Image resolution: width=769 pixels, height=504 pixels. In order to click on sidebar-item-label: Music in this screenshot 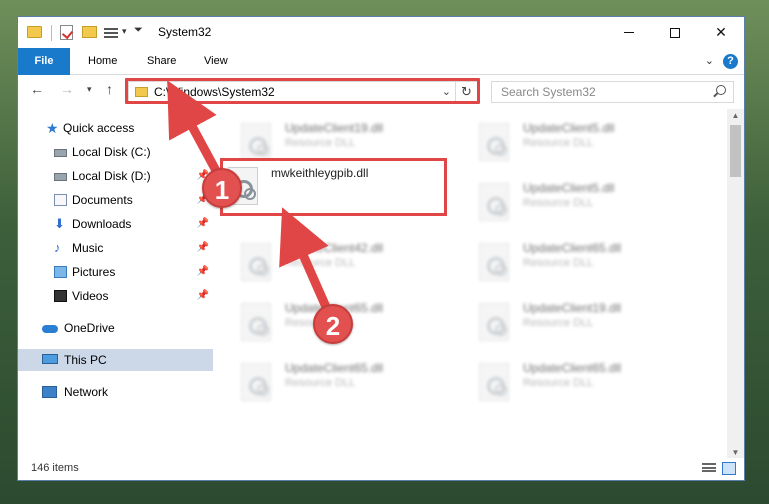, I will do `click(88, 248)`.